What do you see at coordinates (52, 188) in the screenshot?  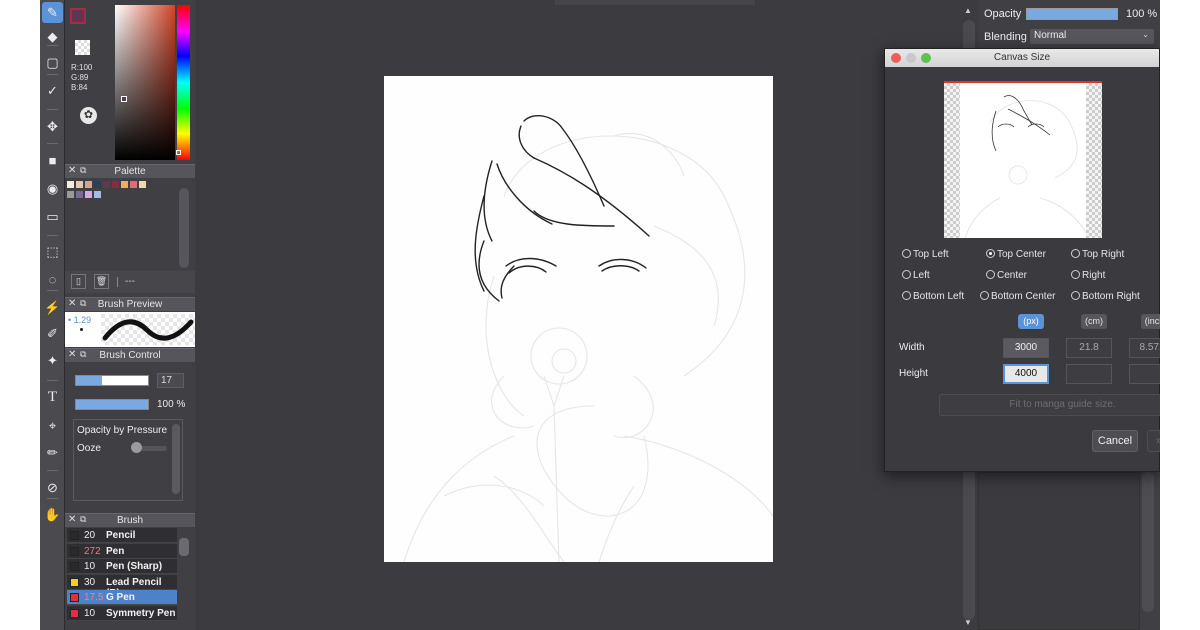 I see `bucket-icon: ◉` at bounding box center [52, 188].